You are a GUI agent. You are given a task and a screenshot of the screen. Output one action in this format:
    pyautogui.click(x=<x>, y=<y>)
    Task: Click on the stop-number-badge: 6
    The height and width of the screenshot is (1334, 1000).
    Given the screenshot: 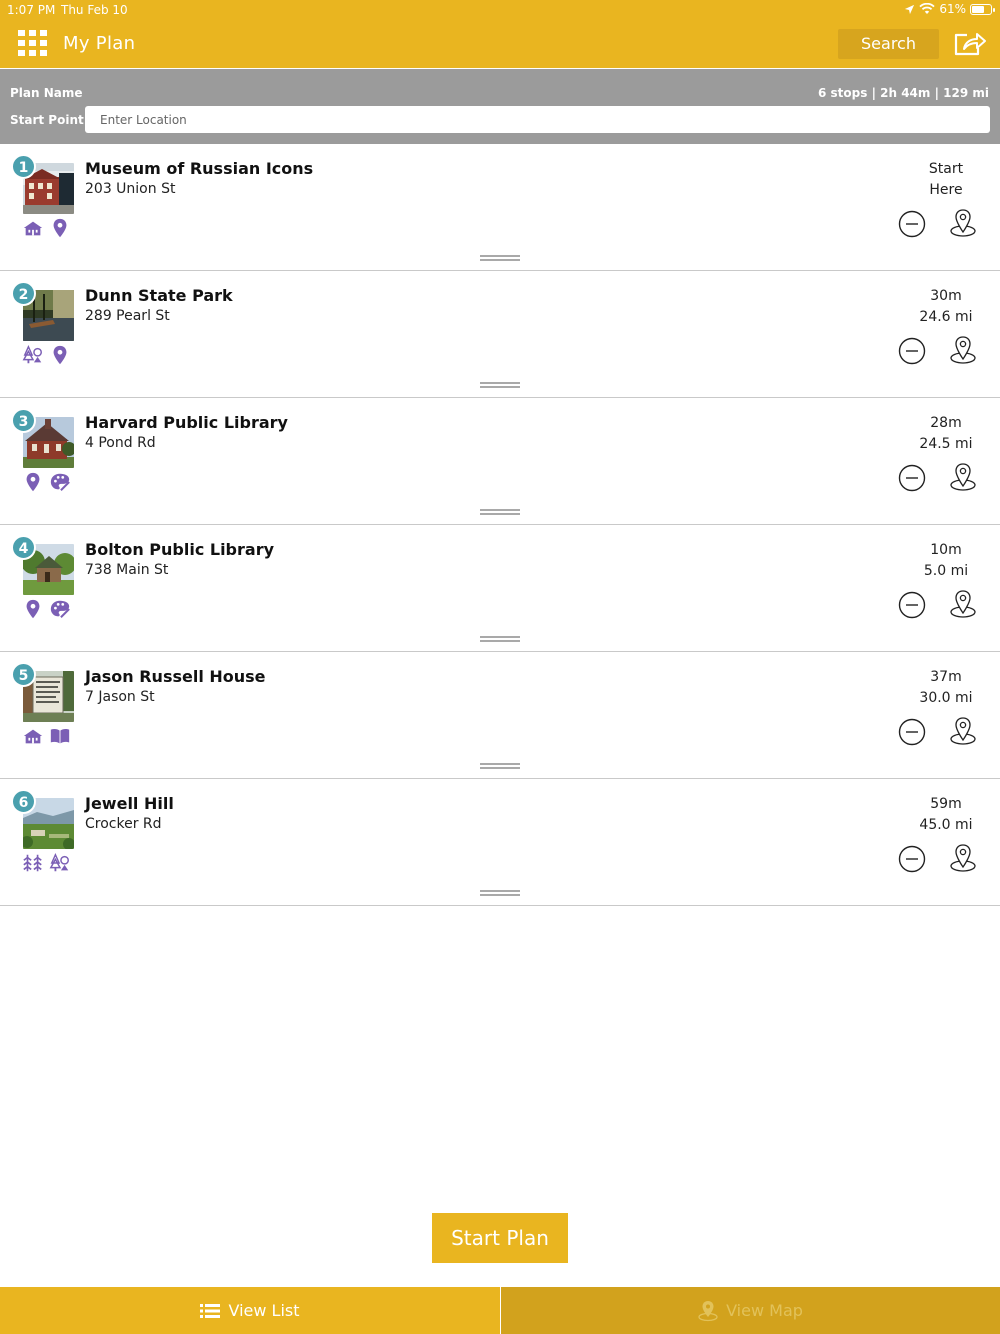 What is the action you would take?
    pyautogui.click(x=23, y=801)
    